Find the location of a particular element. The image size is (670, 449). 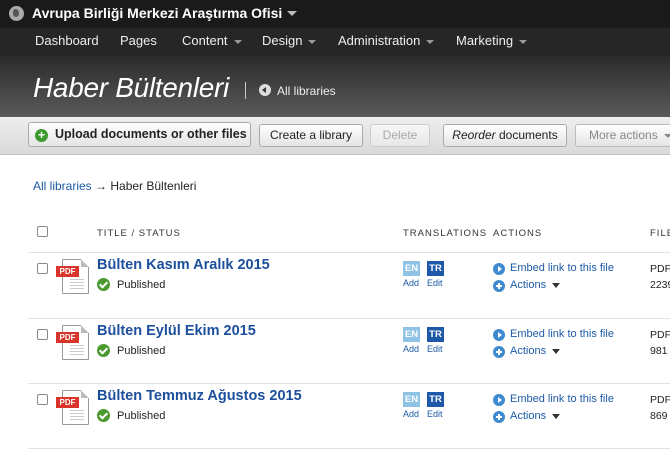

nav-label: Marketing is located at coordinates (485, 40).